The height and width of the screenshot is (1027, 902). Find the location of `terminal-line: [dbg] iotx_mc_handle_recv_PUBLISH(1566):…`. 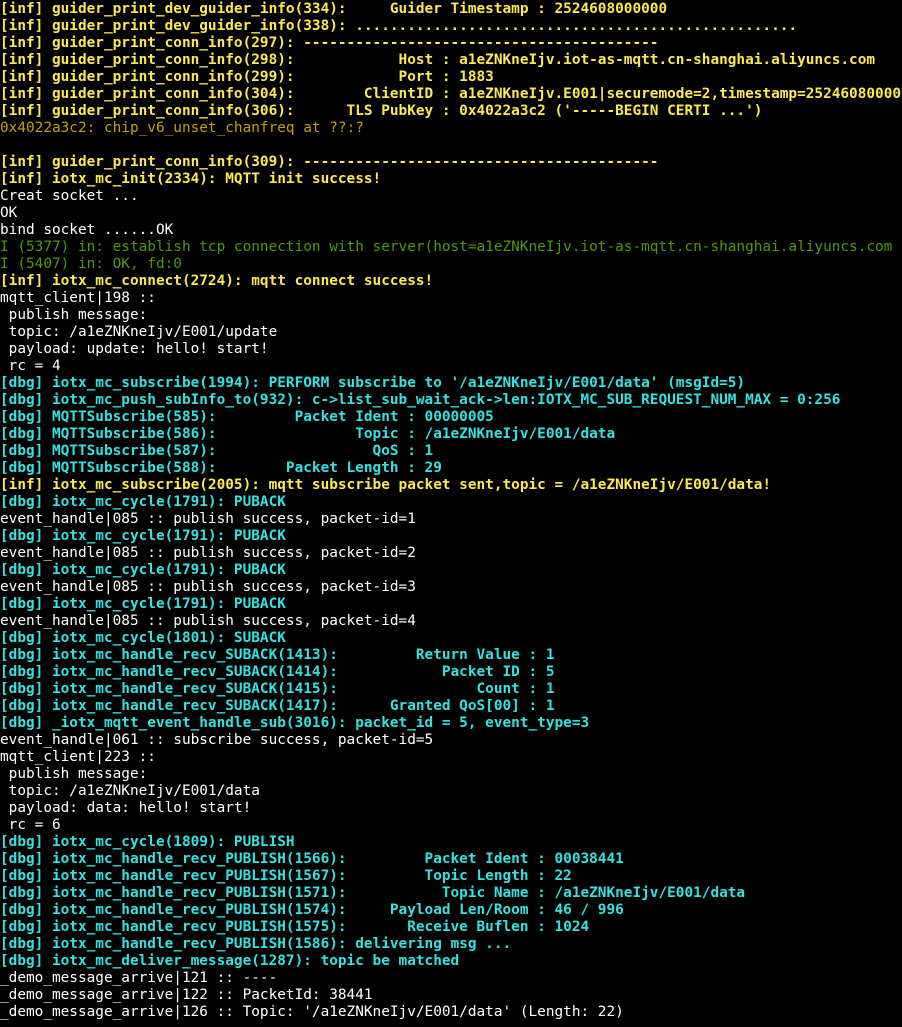

terminal-line: [dbg] iotx_mc_handle_recv_PUBLISH(1566):… is located at coordinates (312, 859).